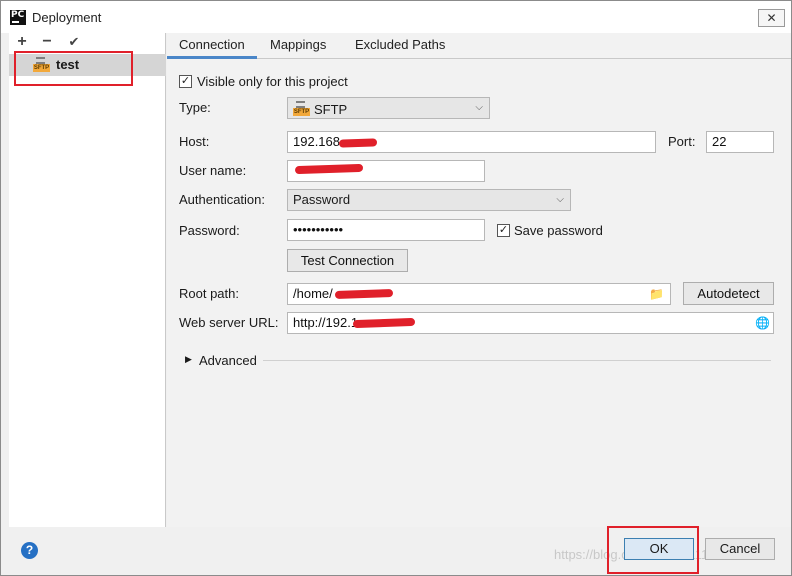  Describe the element at coordinates (185, 81) in the screenshot. I see `visible-only-checkbox: ✓` at that location.